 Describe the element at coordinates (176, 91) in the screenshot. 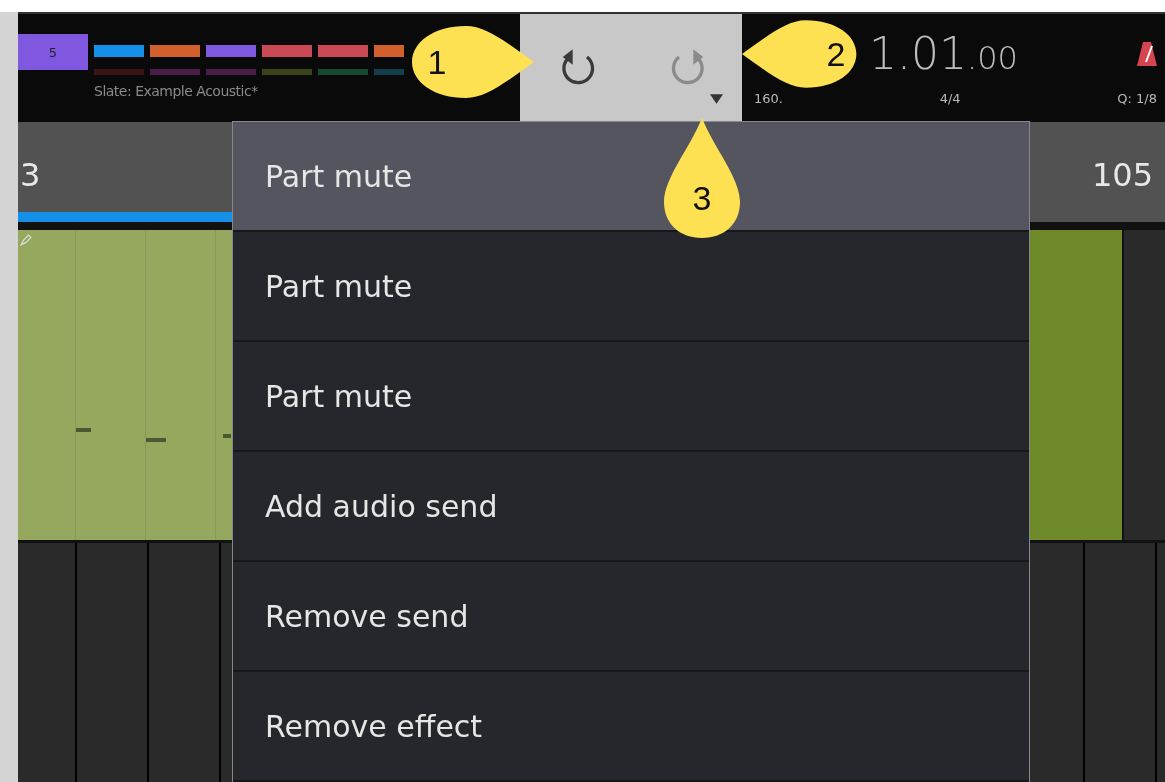

I see `slate-name: Slate: Example Acoustic*` at that location.